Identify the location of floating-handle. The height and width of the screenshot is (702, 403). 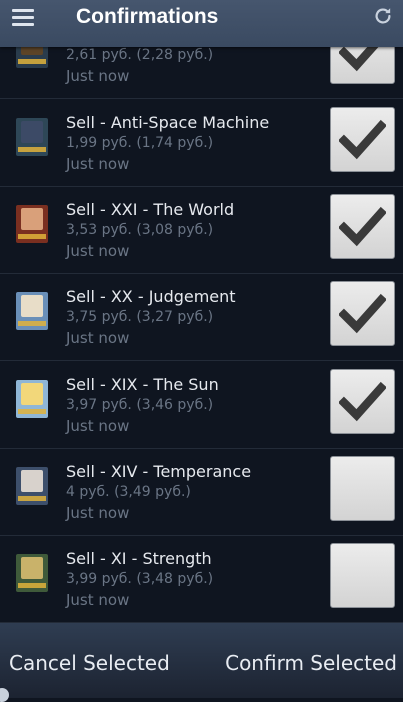
(4, 695).